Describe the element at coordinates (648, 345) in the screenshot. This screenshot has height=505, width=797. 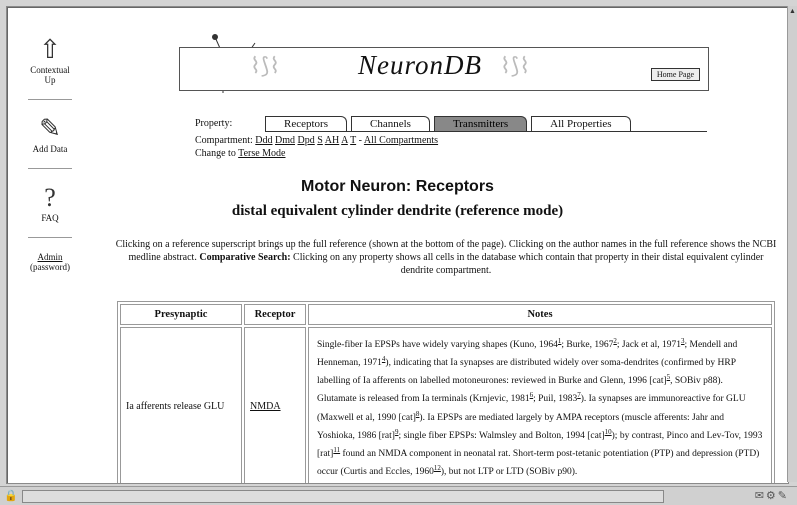
I see `notes-text: ; Jack et al, 1971` at that location.